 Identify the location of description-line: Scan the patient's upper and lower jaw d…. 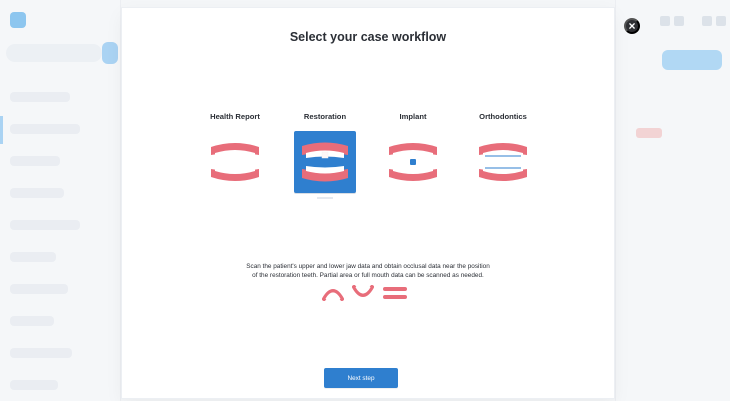
(368, 266).